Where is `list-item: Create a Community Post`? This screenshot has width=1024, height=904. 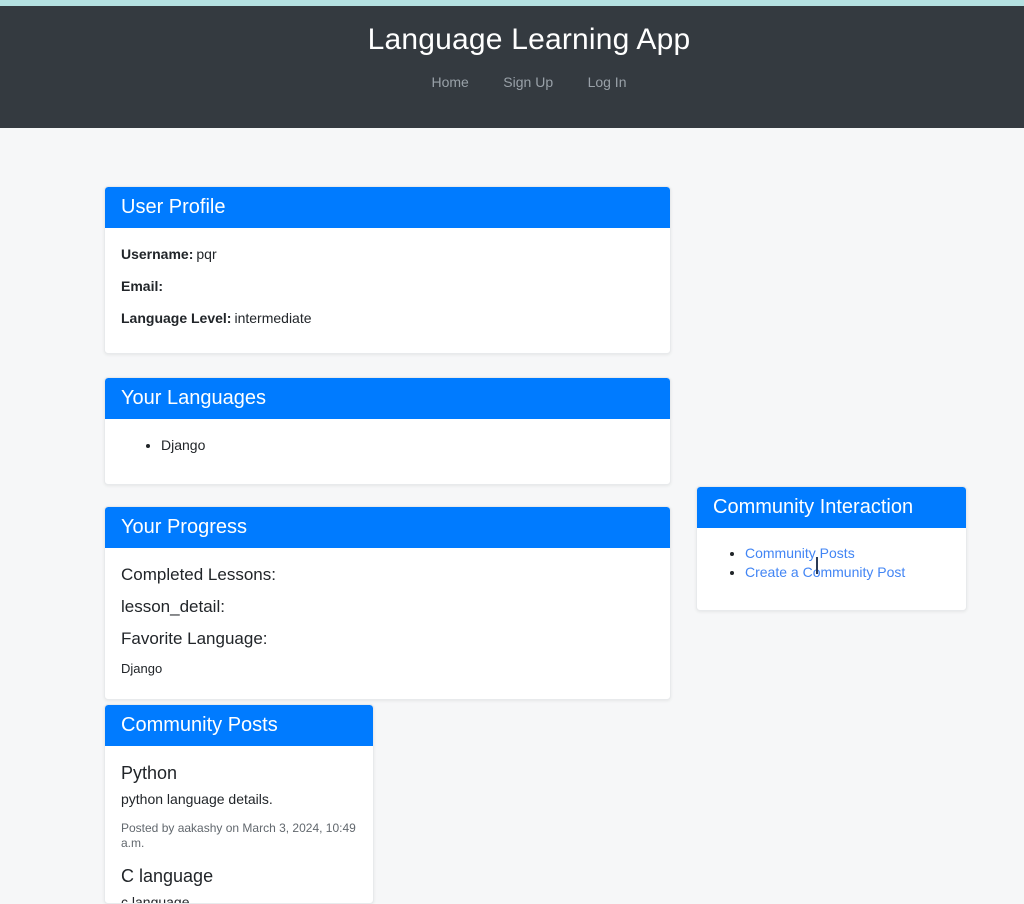 list-item: Create a Community Post is located at coordinates (847, 572).